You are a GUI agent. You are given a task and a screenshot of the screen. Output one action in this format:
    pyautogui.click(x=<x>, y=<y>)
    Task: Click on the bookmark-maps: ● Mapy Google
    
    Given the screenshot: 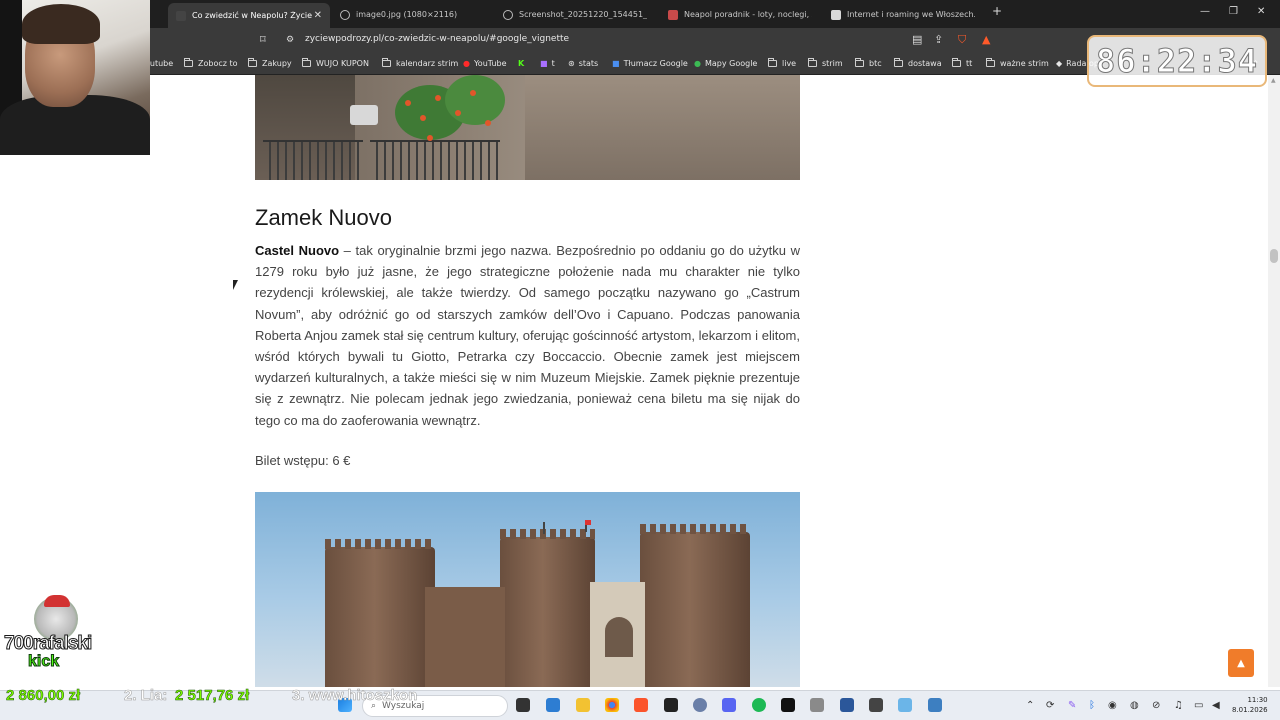 What is the action you would take?
    pyautogui.click(x=725, y=63)
    